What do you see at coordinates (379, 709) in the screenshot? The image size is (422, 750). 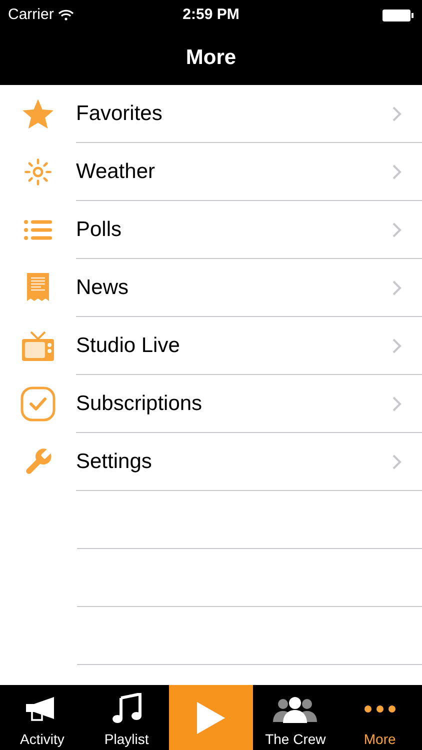 I see `more-icon` at bounding box center [379, 709].